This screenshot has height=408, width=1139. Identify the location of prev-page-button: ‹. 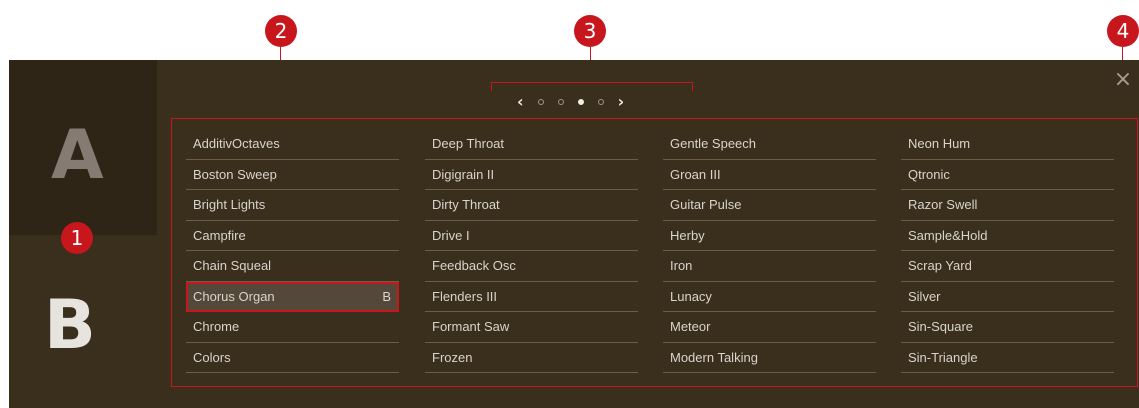
(520, 101).